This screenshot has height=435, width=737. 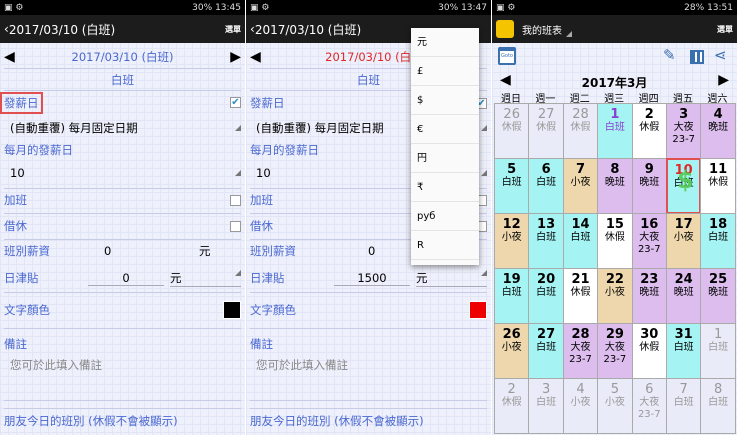 I want to click on calendar-day-cell: 29 大夜 23-7, so click(x=615, y=351).